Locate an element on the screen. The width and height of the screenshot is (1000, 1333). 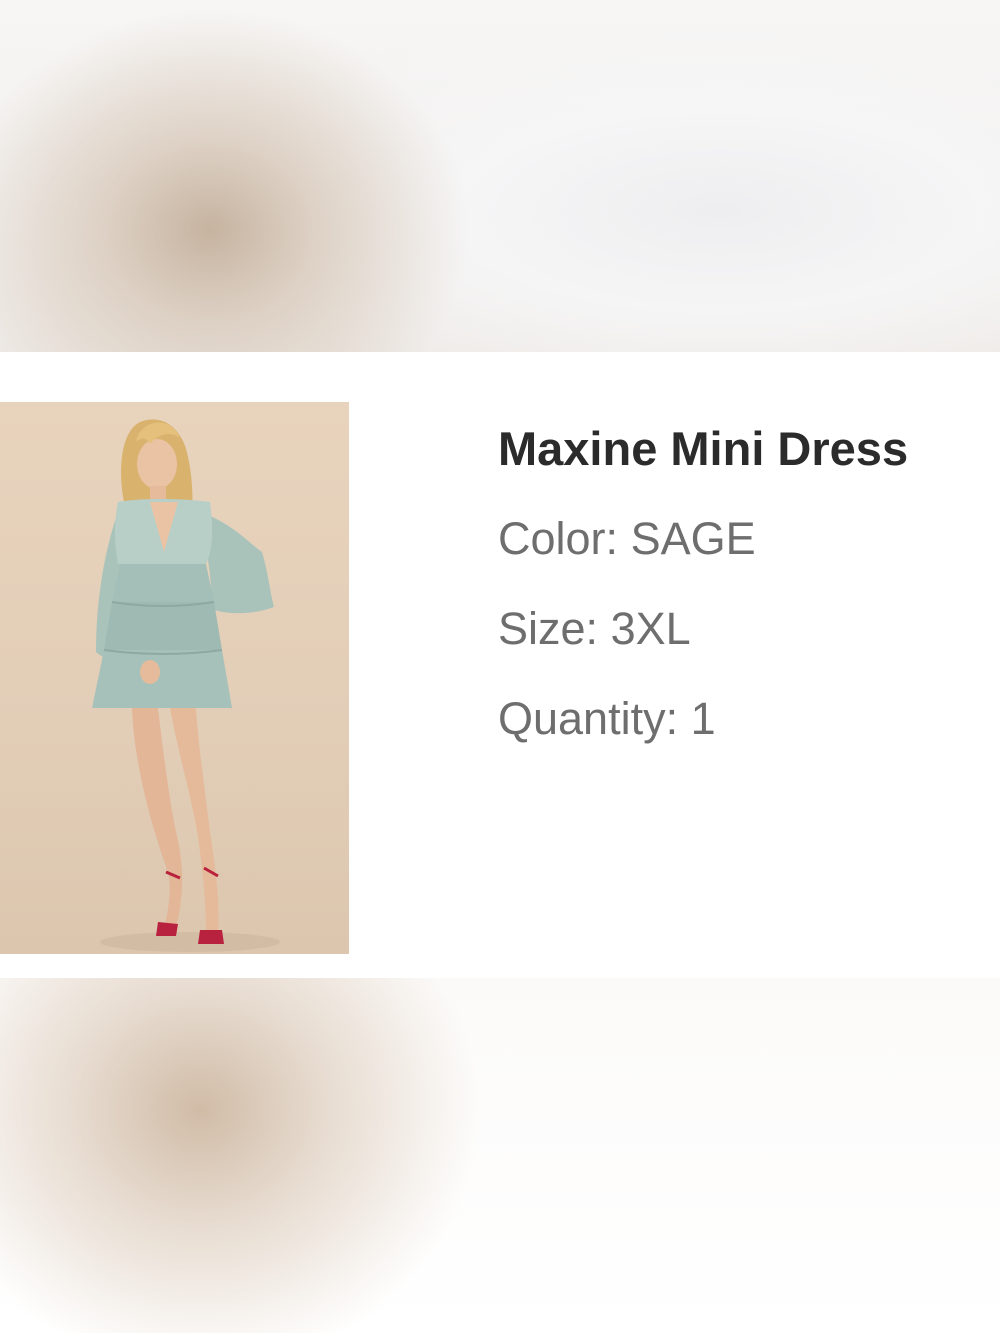
quantity-label: Quantity: is located at coordinates (588, 718).